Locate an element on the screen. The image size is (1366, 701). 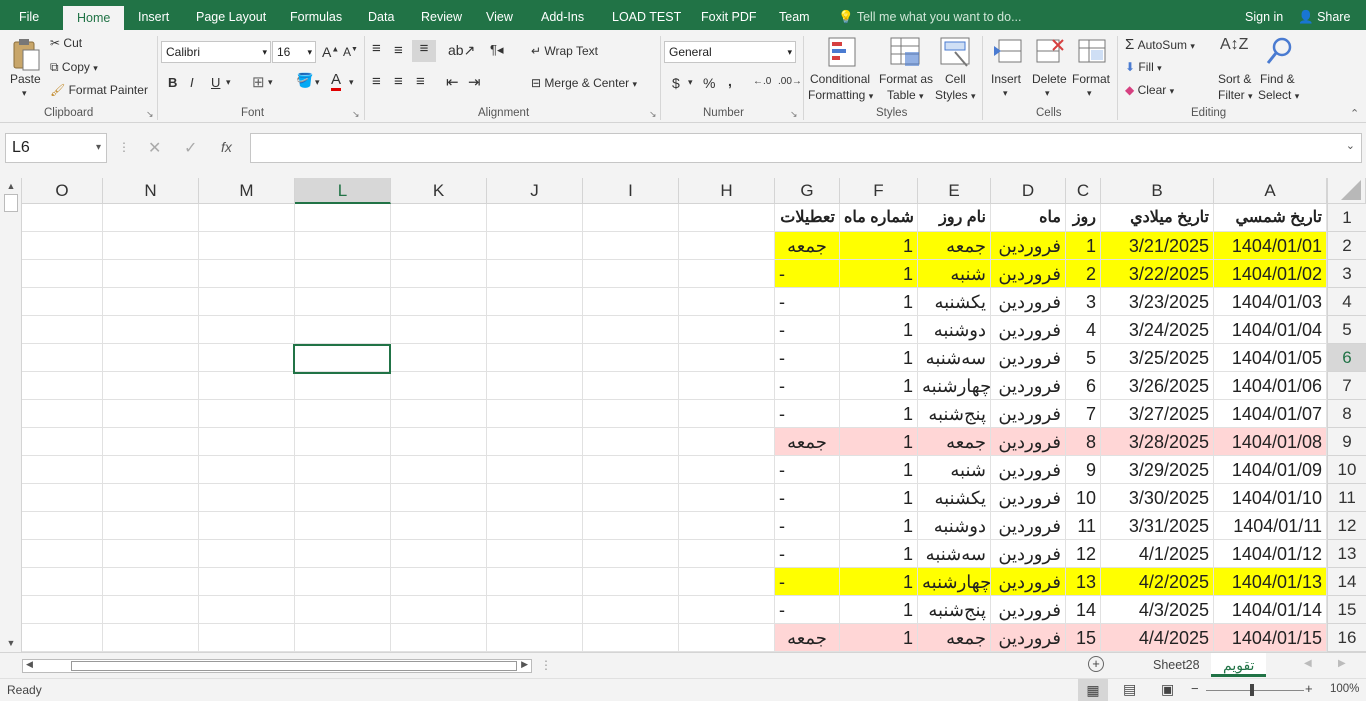
day-name-cell: يکشنبه is located at coordinates (954, 498).